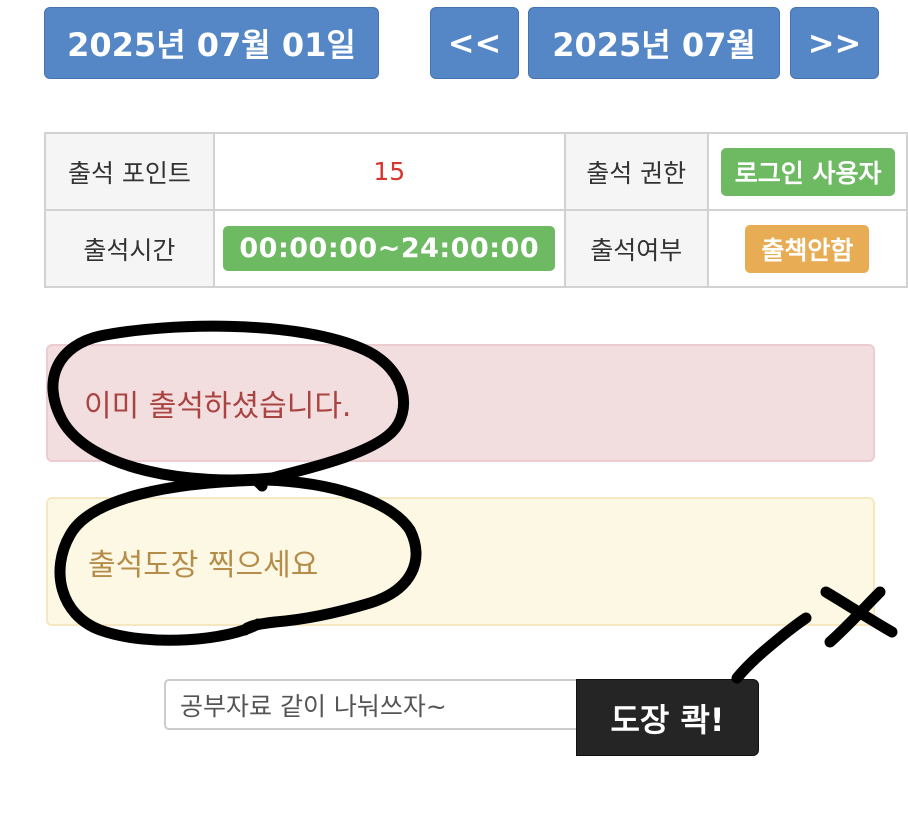 Image resolution: width=908 pixels, height=816 pixels. I want to click on time-cell: 00:00:00~24:00:00, so click(389, 248).